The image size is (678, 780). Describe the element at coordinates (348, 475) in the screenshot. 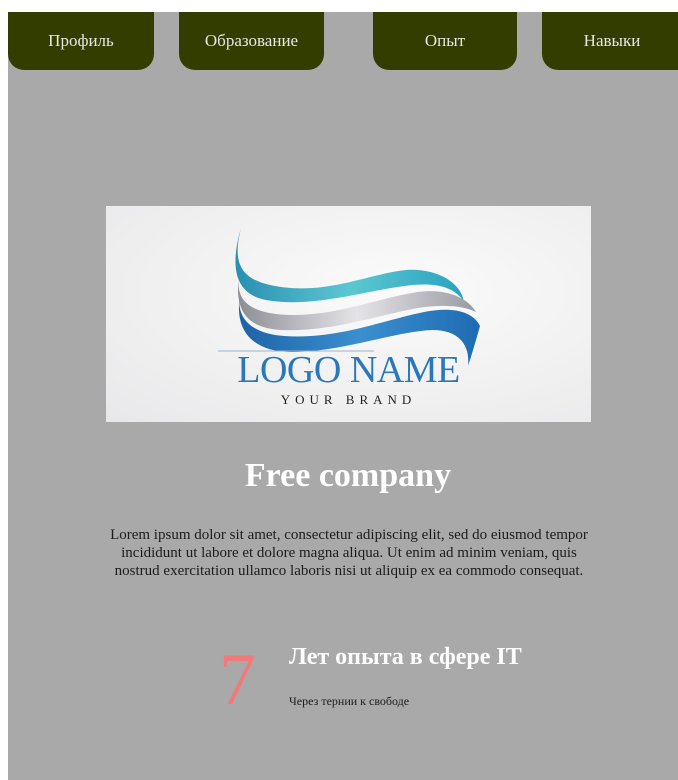

I see `company-title: Free company` at that location.